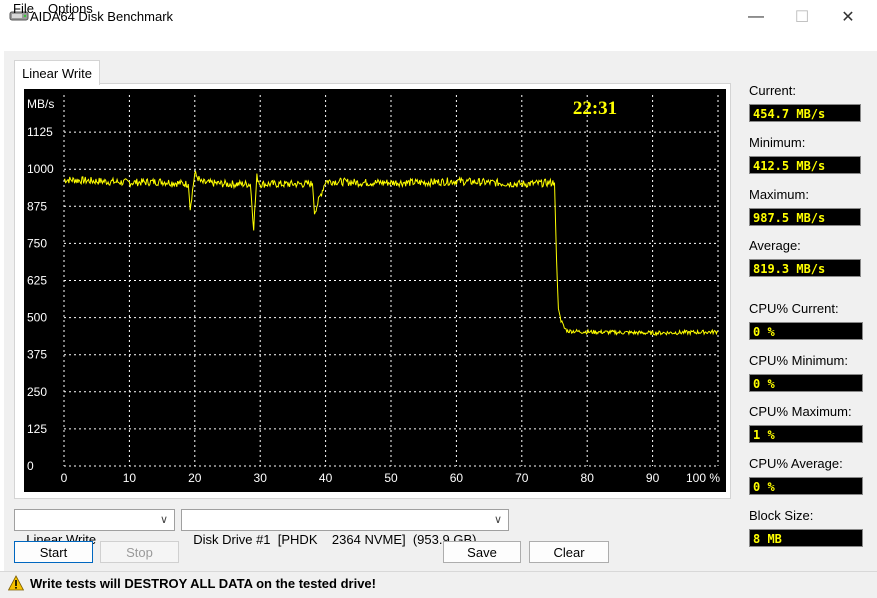 This screenshot has height=598, width=877. I want to click on current-label: Current:, so click(772, 90).